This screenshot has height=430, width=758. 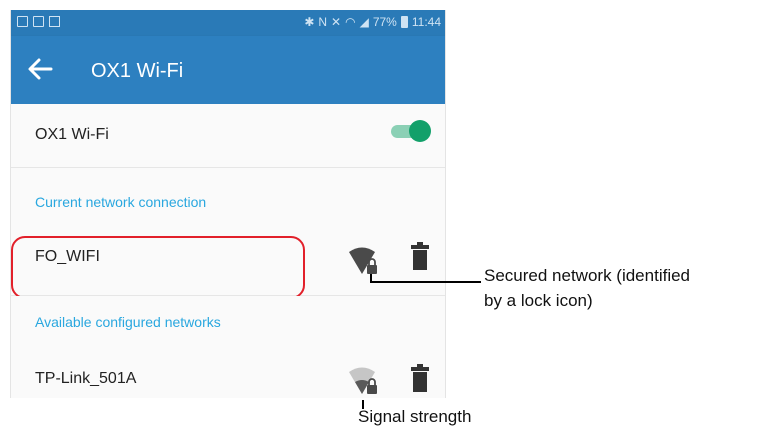 What do you see at coordinates (415, 416) in the screenshot?
I see `signal-callout-text: Signal strength` at bounding box center [415, 416].